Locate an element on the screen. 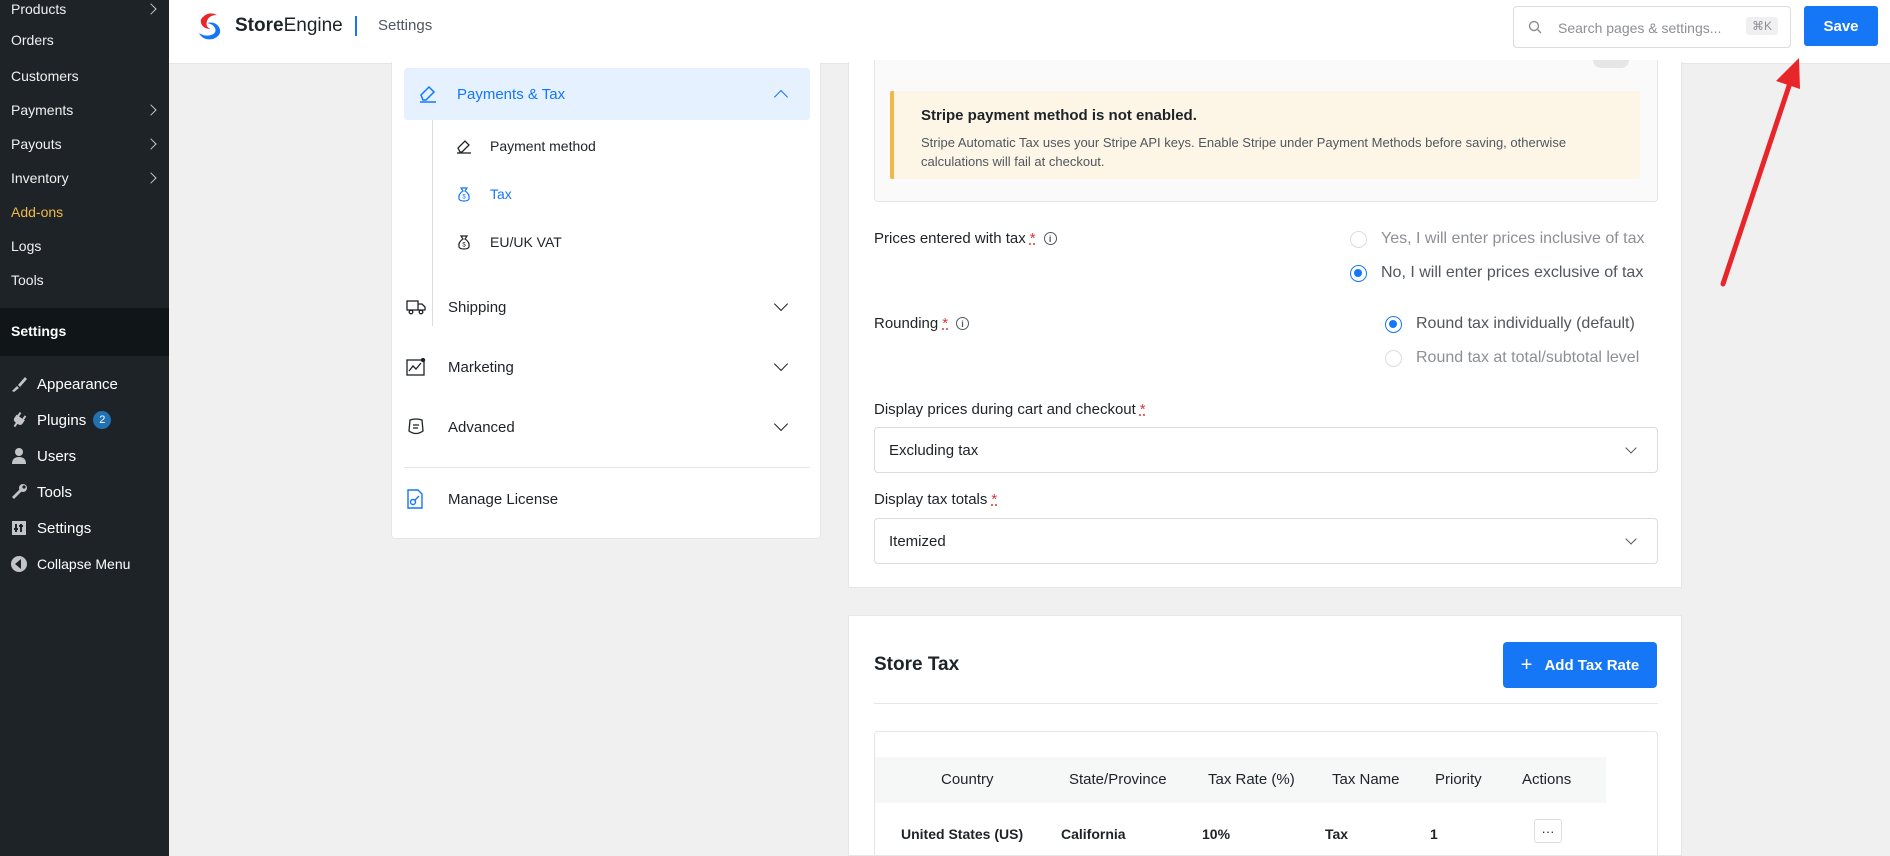  add-tax-rate-label: Add Tax Rate is located at coordinates (1592, 665).